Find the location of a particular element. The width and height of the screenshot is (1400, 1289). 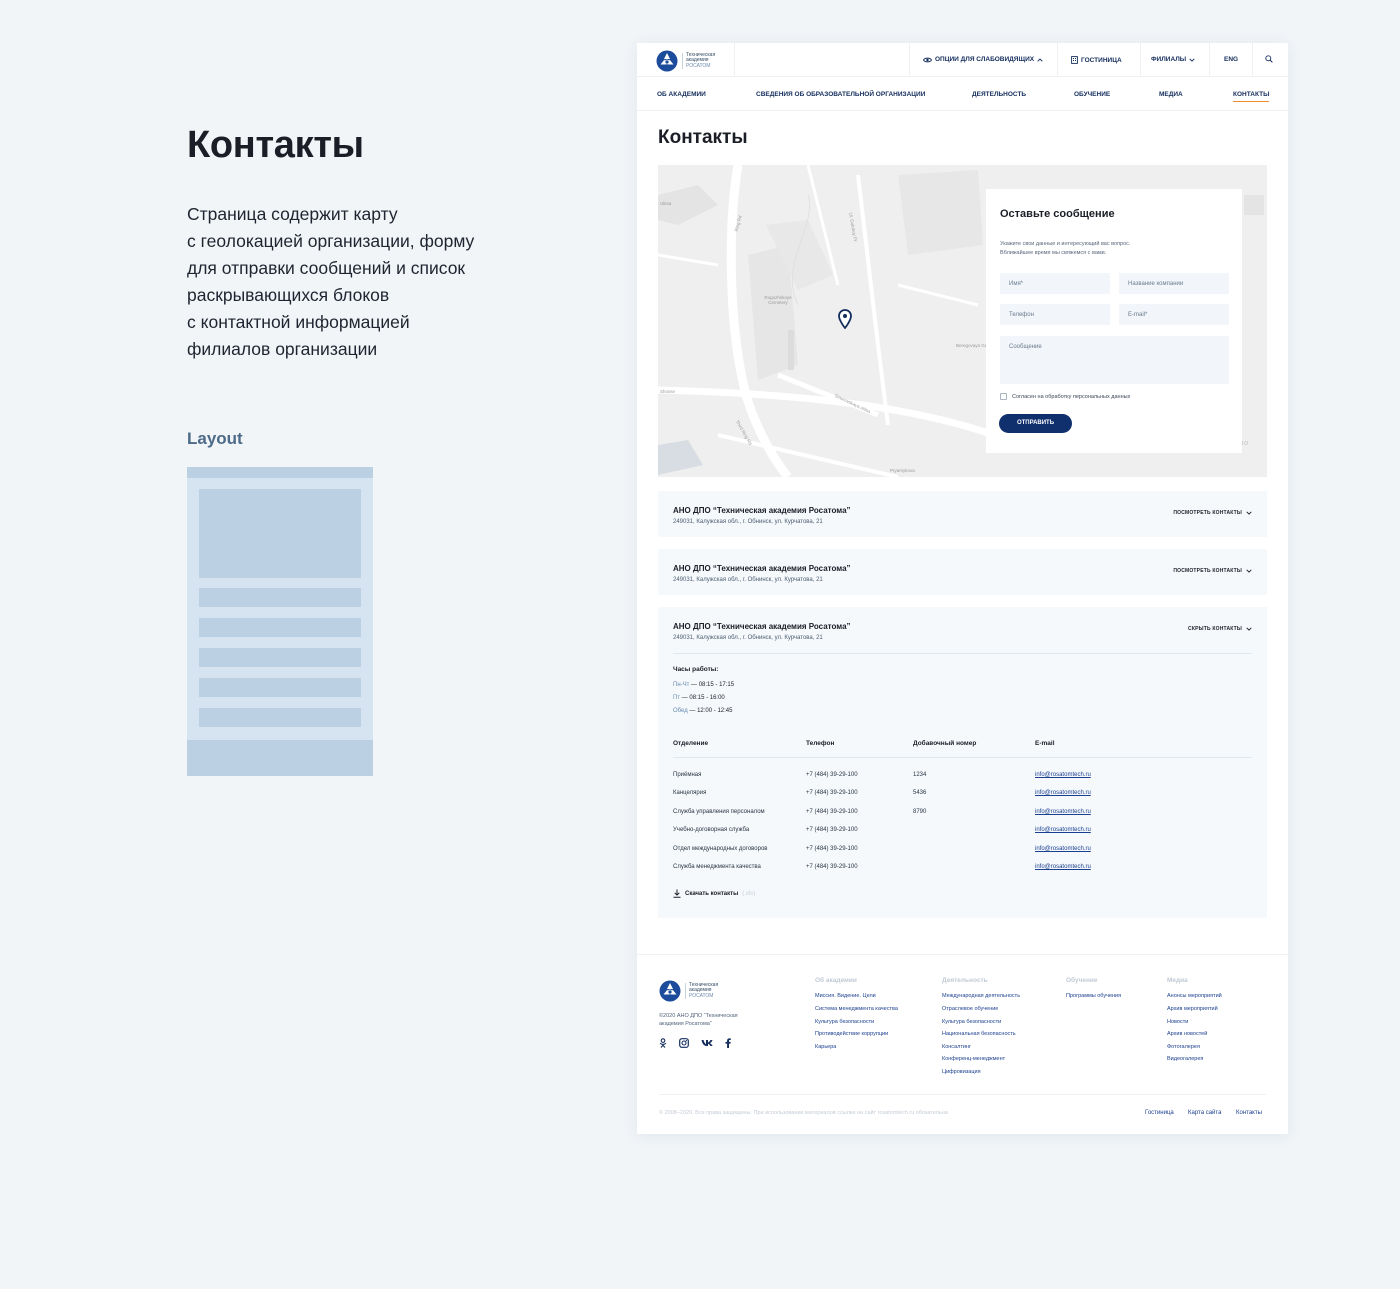

hours-row: Пт — 08:15 - 16:00 is located at coordinates (699, 698).